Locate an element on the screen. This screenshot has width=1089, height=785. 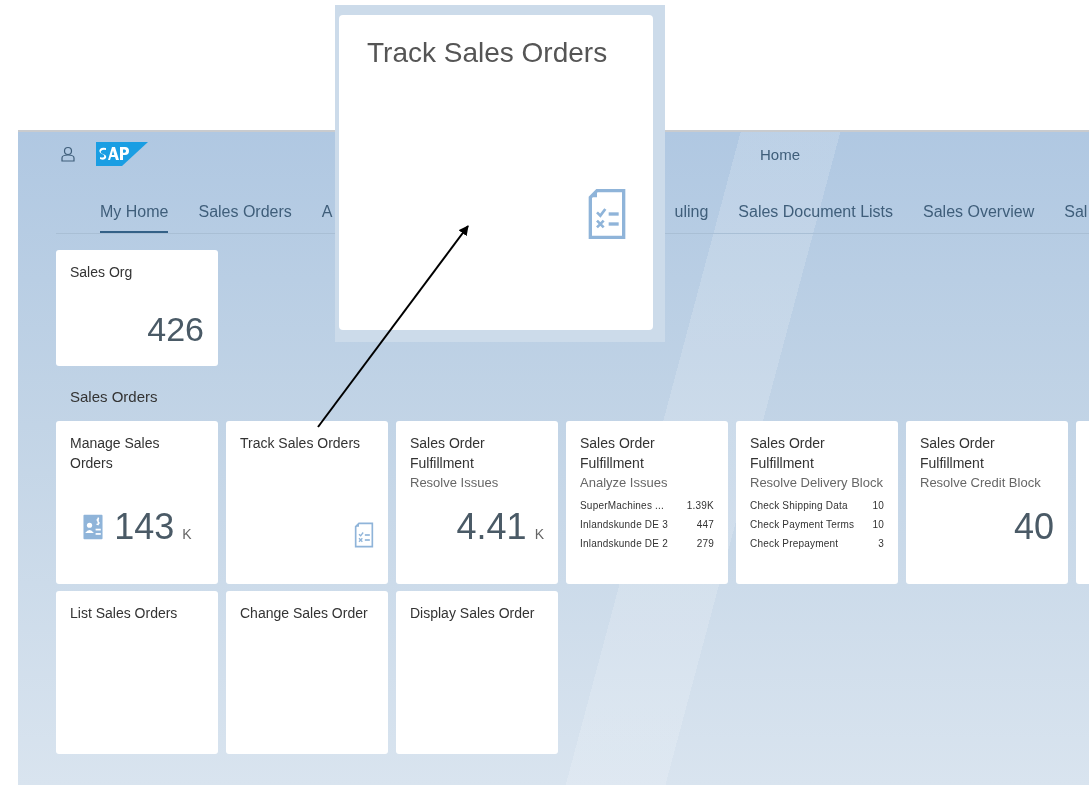
app-tile: Sales Order Fulfillment Resolve Delivery Block Check Shipping Data 10 Check Payment Terms 10 Check Prepayment 3 is located at coordinates (817, 502).